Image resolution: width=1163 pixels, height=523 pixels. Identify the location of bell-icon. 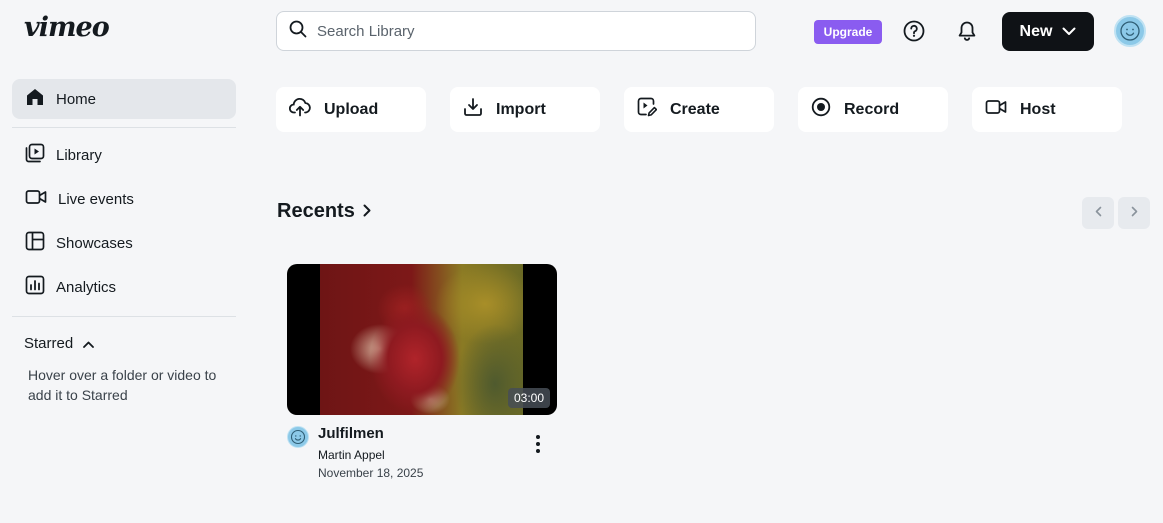
(967, 31).